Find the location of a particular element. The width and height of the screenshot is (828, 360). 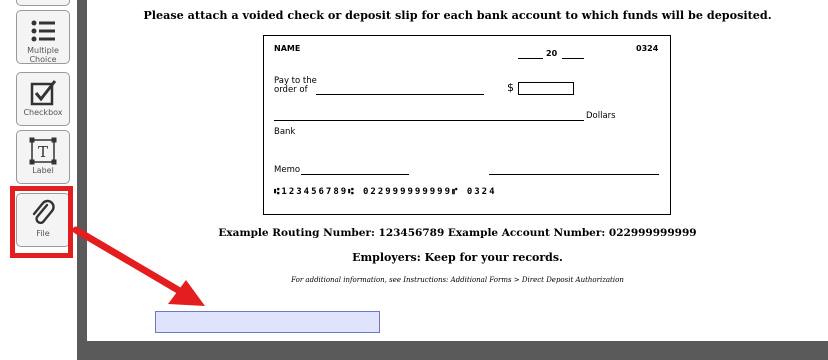

multiple-choice-icon is located at coordinates (43, 31).